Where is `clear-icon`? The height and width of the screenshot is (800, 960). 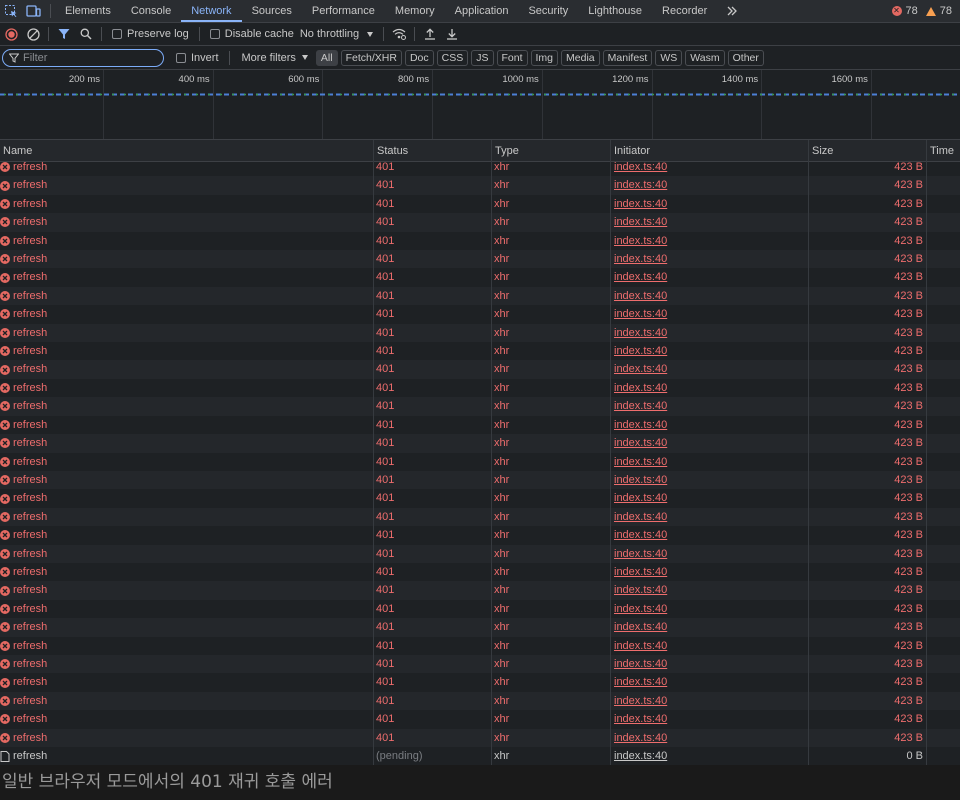
clear-icon is located at coordinates (33, 34).